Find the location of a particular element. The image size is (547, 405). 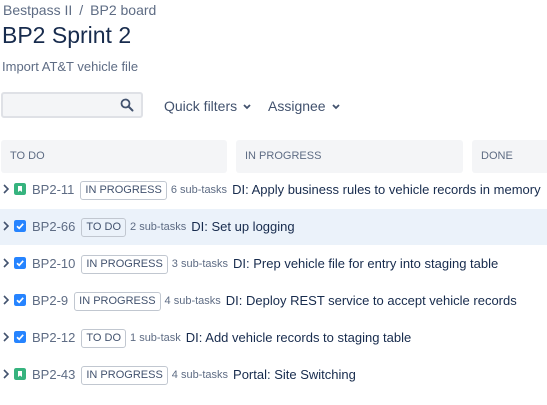

breadcrumb-project-link: Bestpass II is located at coordinates (37, 10).